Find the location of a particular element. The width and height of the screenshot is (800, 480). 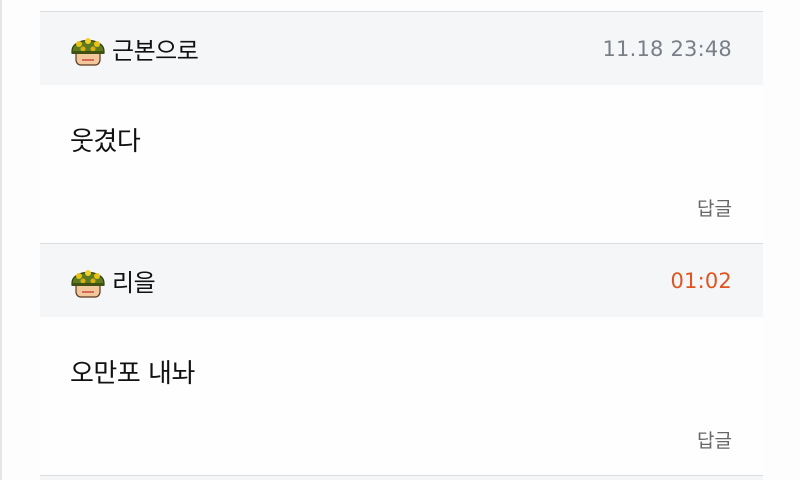

comment-text: 오만포 내놔 is located at coordinates (132, 374).